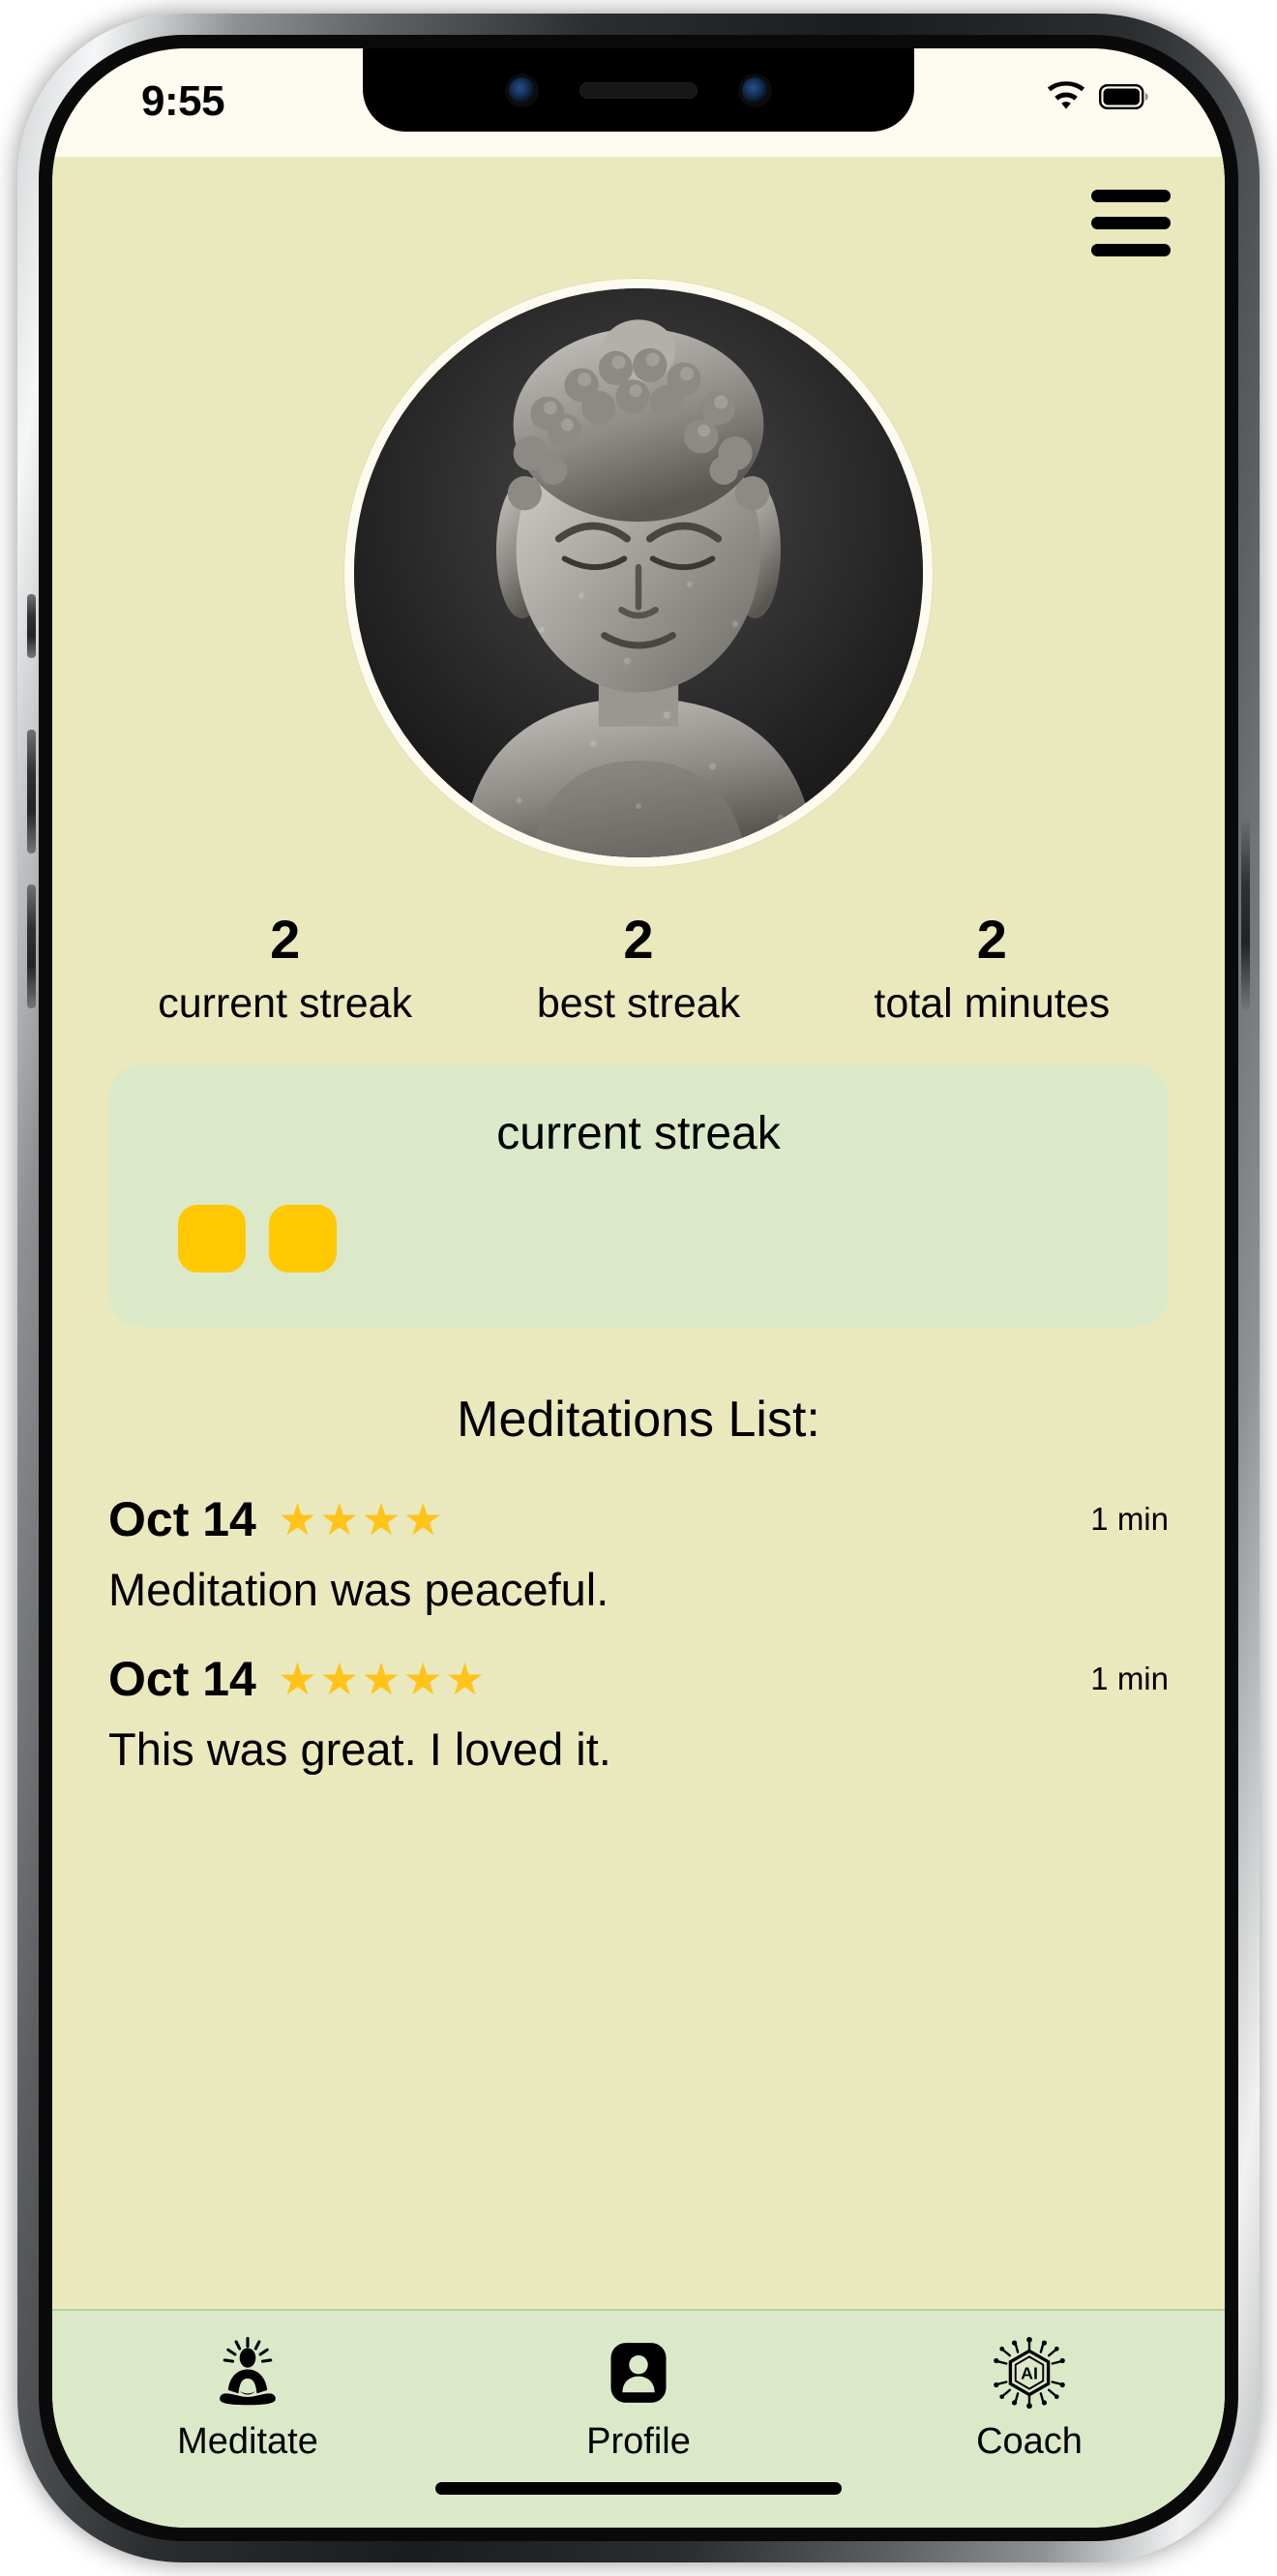  I want to click on face-id-sensor-icon, so click(755, 90).